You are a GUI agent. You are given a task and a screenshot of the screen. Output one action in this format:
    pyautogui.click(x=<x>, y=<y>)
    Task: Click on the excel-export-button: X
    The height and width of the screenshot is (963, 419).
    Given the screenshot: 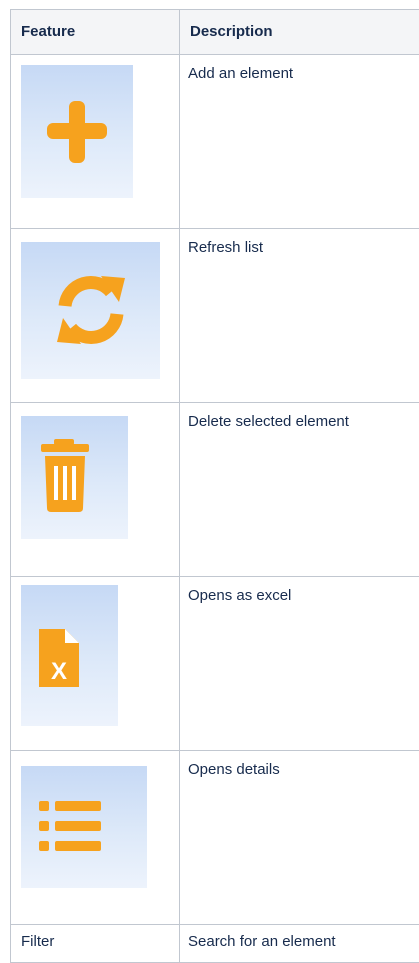 What is the action you would take?
    pyautogui.click(x=69, y=655)
    